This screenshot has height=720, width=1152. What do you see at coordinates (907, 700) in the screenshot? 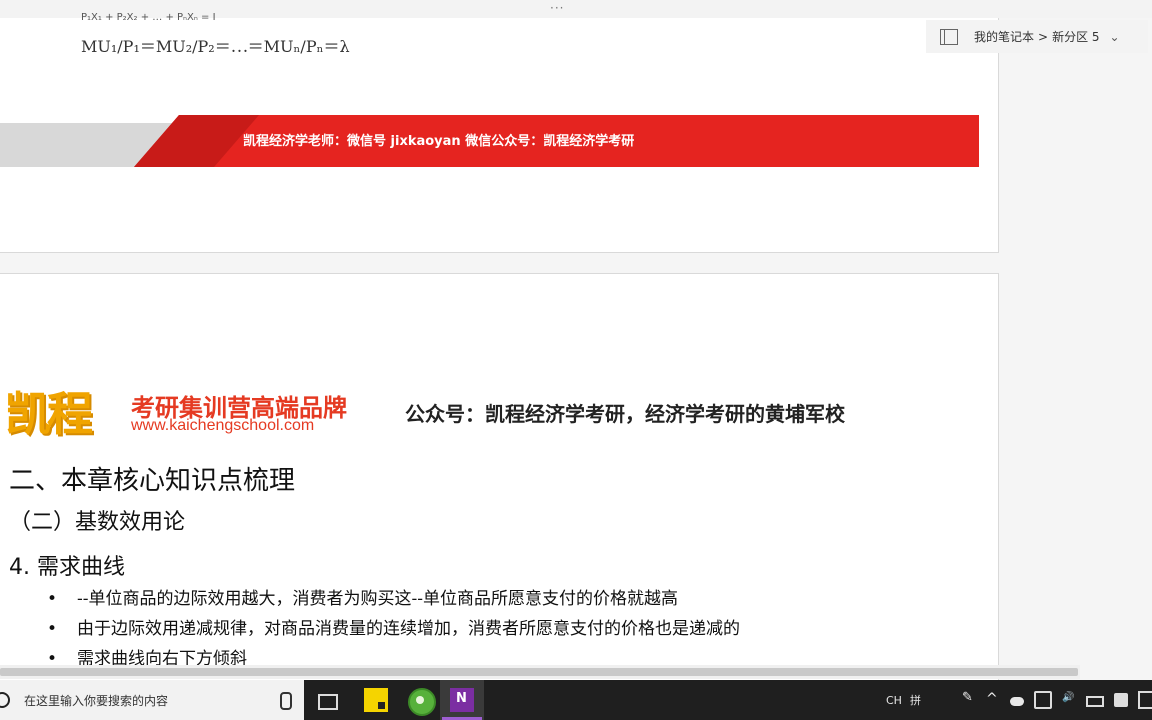
I see `ime-indicator: CH 拼` at bounding box center [907, 700].